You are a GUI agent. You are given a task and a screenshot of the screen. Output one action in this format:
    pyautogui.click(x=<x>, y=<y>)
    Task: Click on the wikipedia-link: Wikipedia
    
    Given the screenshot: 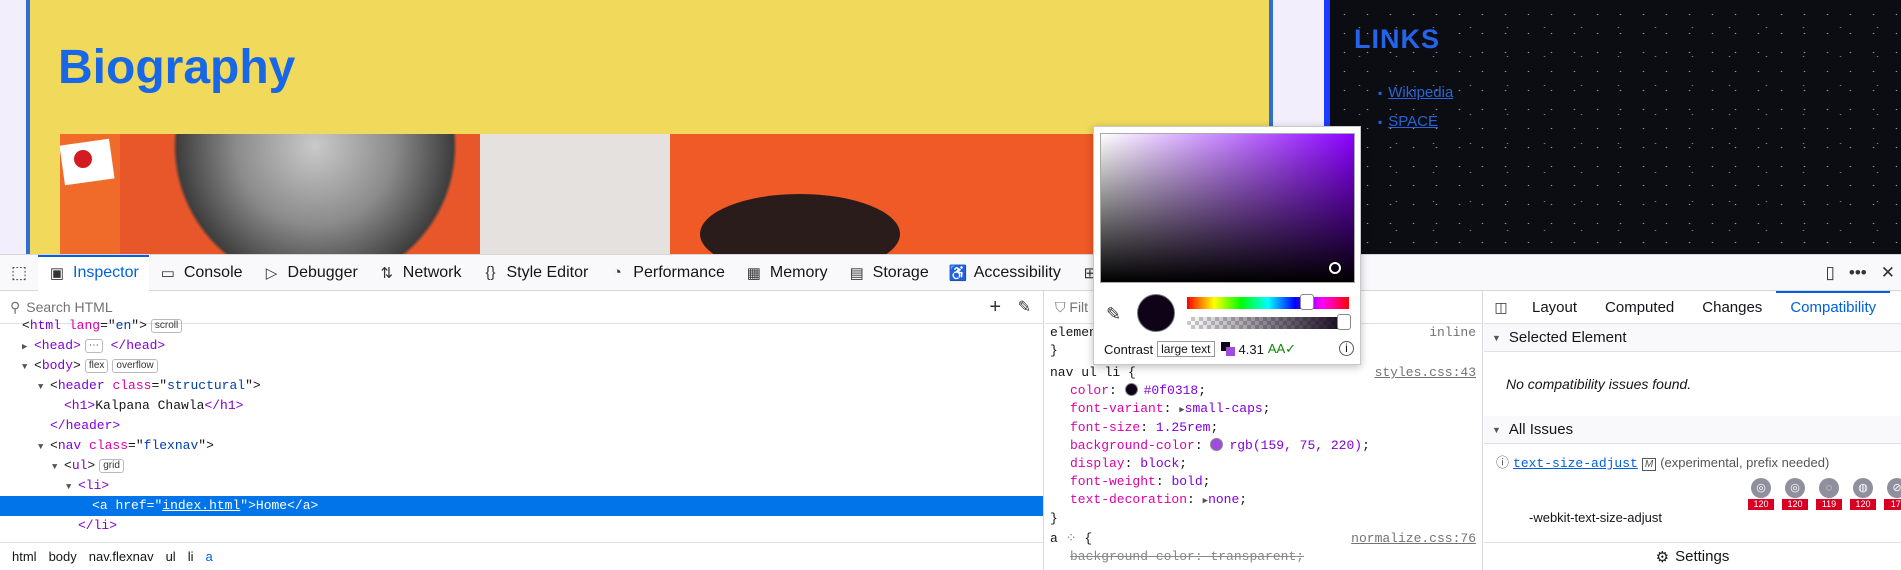 What is the action you would take?
    pyautogui.click(x=1420, y=92)
    